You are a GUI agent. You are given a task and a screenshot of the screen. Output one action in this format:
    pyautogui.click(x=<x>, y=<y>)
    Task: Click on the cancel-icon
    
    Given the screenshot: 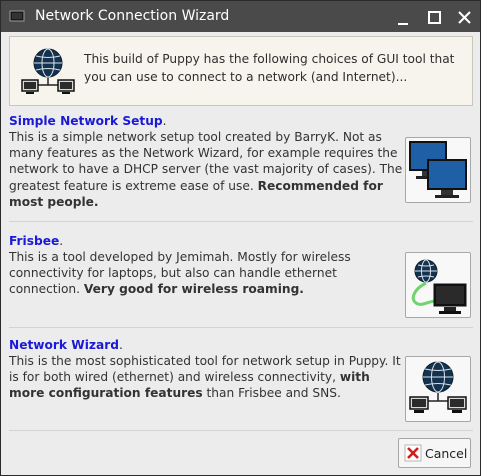 What is the action you would take?
    pyautogui.click(x=413, y=453)
    